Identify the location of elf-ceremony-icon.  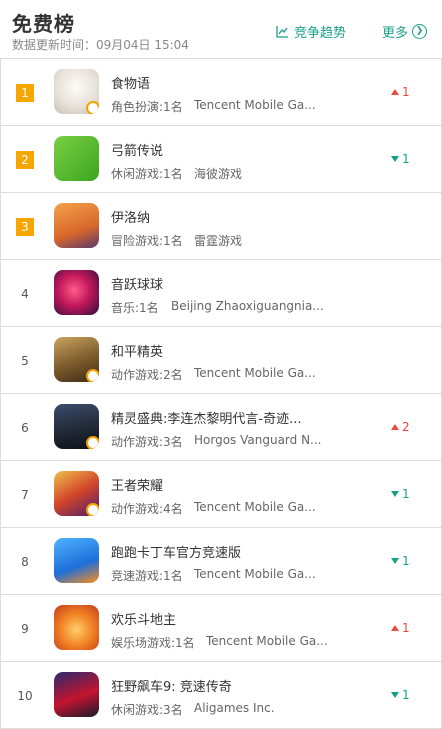
(76, 426).